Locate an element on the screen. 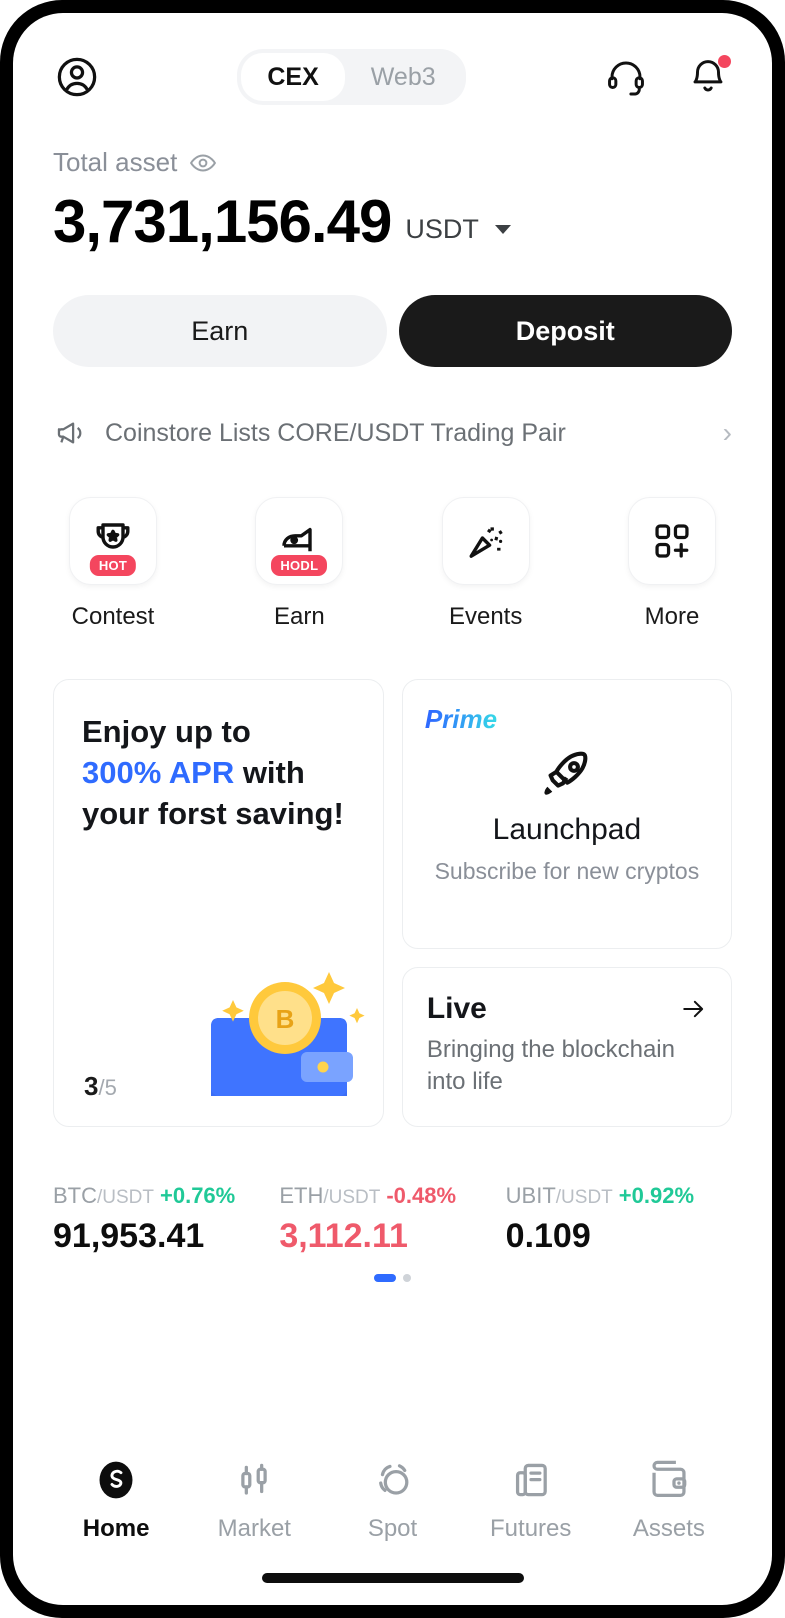 This screenshot has width=785, height=1618. svg-text: B is located at coordinates (284, 1019).